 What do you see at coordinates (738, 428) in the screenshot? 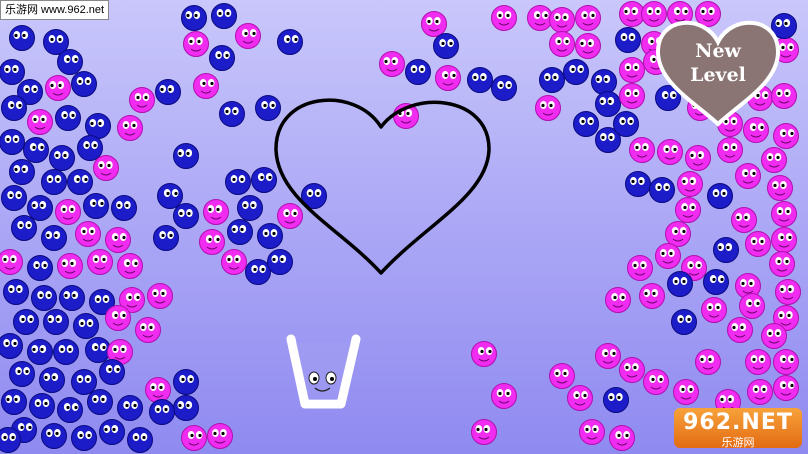
I see `watermark-bottom: 962.NET 乐游网` at bounding box center [738, 428].